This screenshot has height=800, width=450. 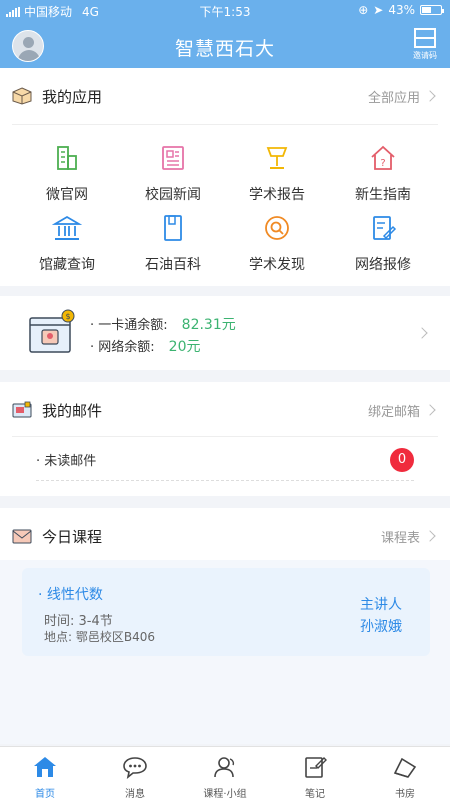 I want to click on unread-mail-row: · 未读邮件, so click(x=66, y=459).